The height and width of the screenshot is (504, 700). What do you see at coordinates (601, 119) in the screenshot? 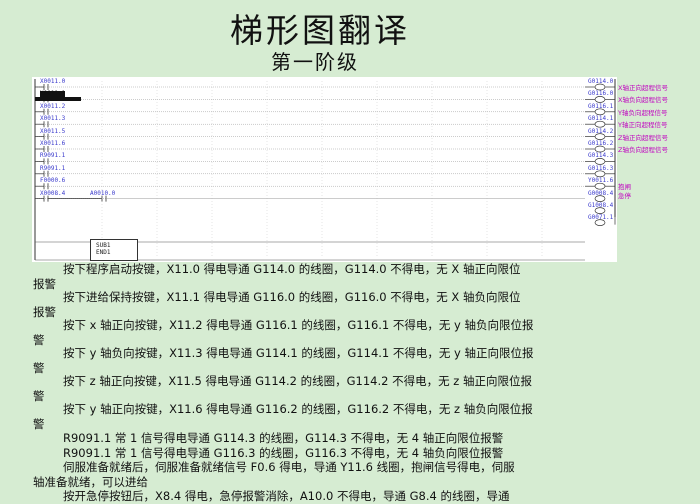
I see `coil-label: G0114.1` at bounding box center [601, 119].